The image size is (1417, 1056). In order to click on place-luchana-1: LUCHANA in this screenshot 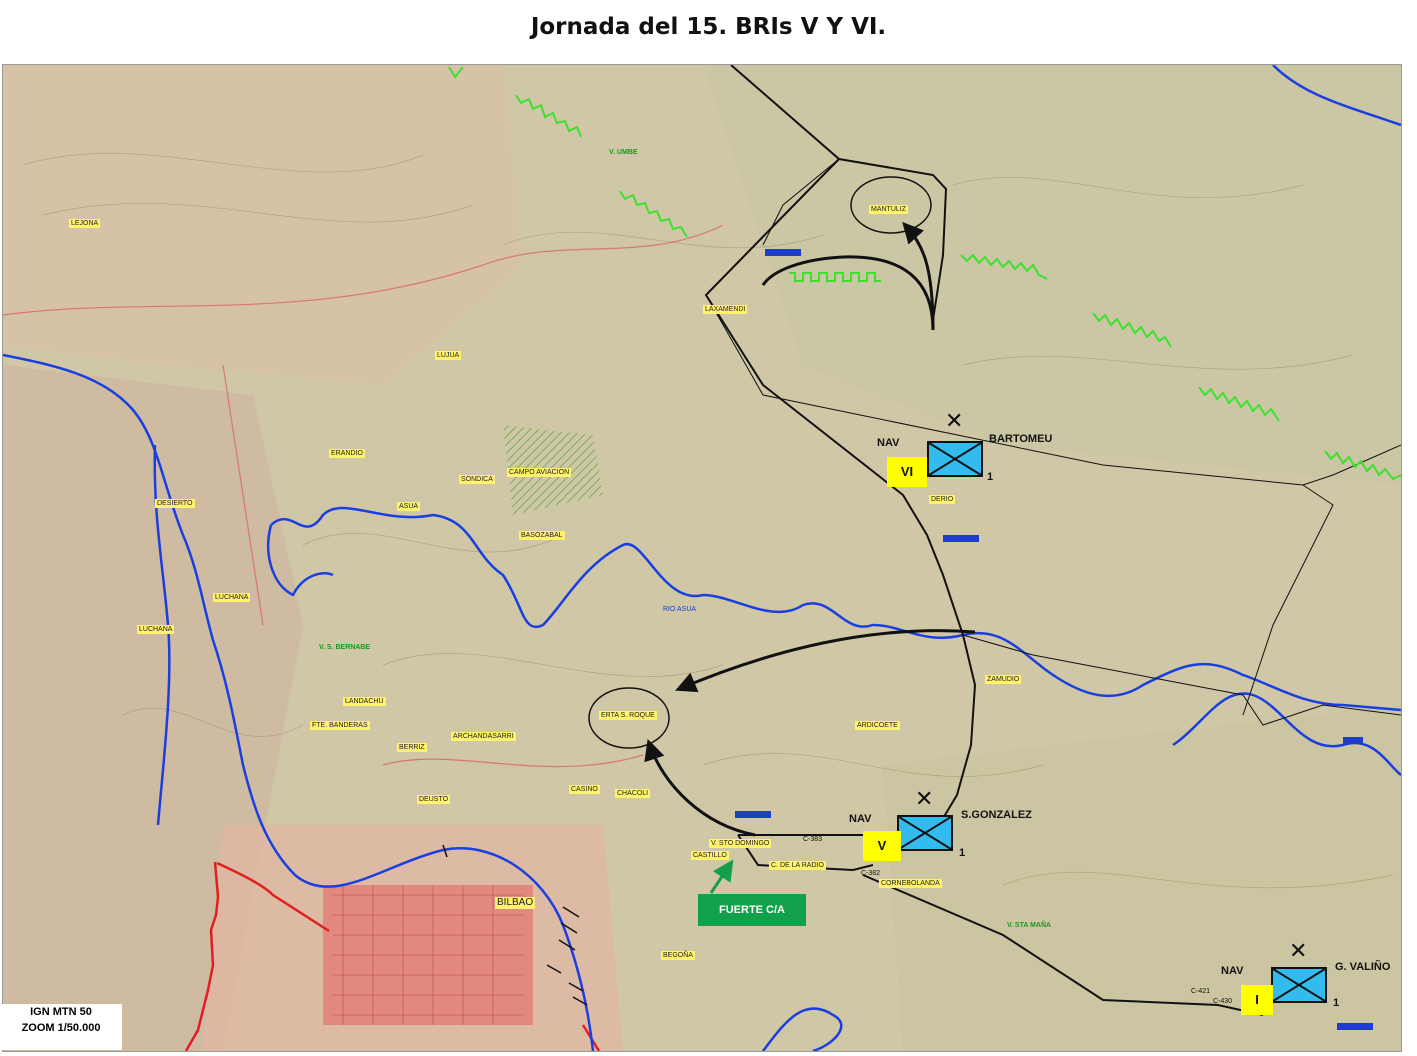, I will do `click(232, 597)`.